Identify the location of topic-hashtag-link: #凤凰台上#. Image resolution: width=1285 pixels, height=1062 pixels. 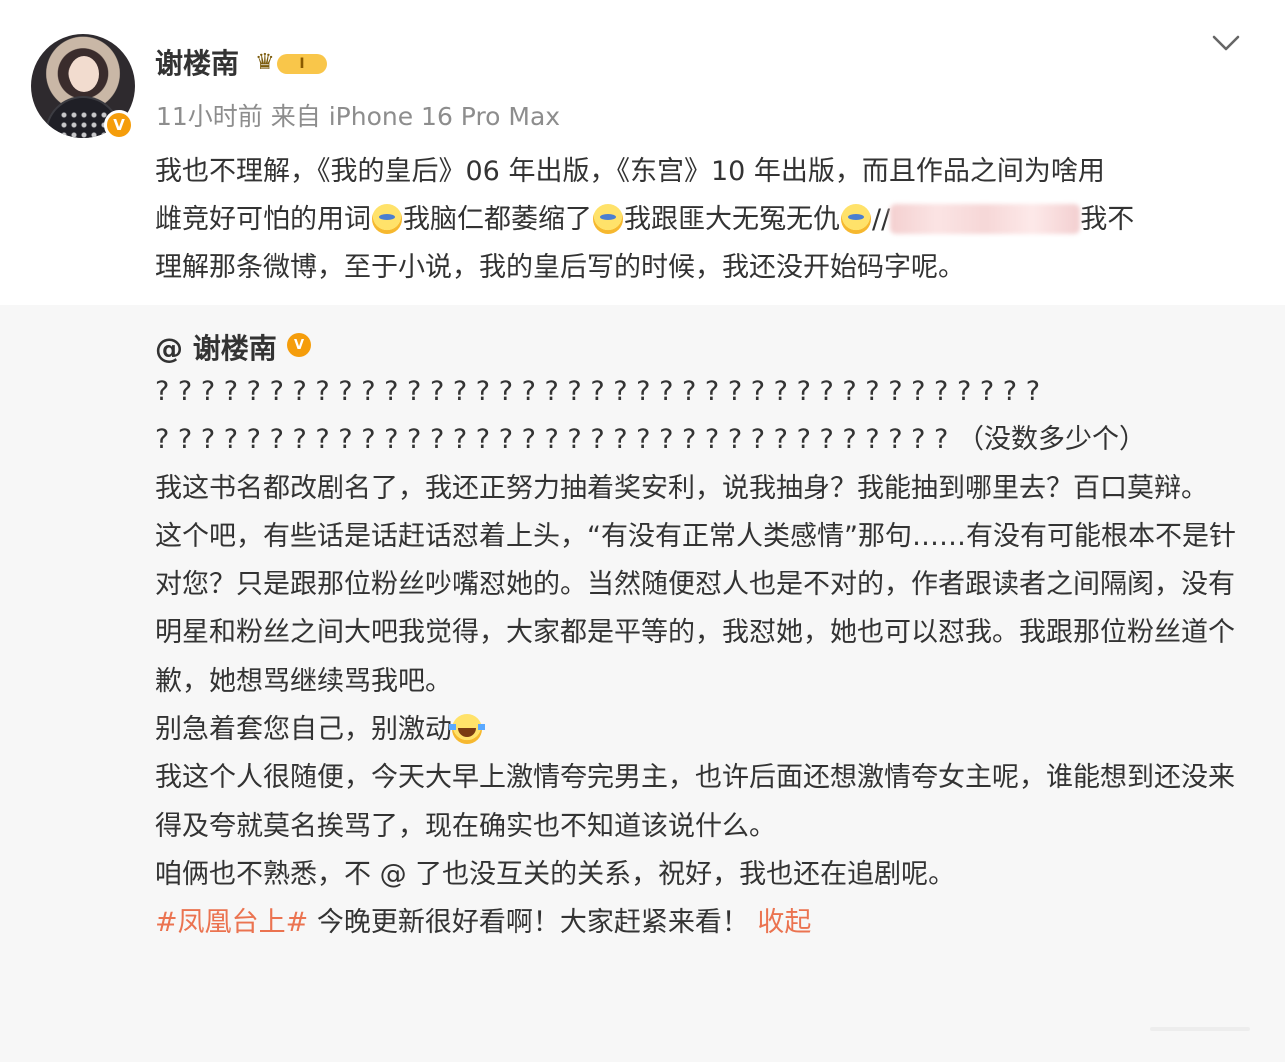
(231, 922).